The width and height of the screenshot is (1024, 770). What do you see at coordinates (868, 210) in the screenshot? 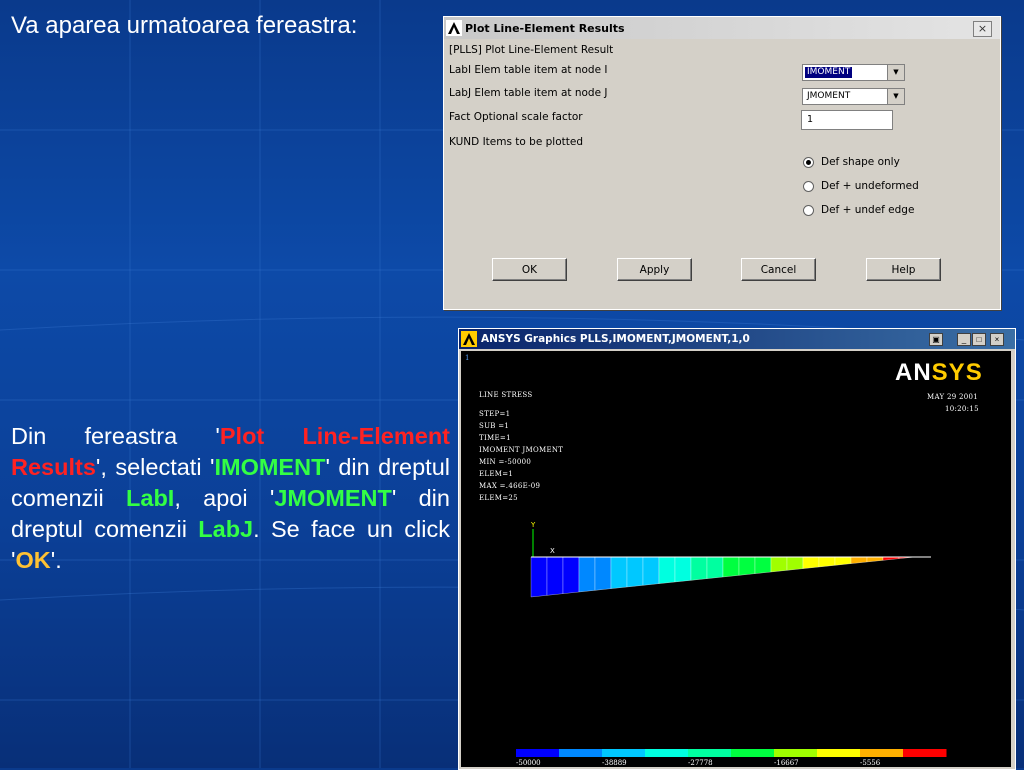
I see `radio-label: Def + undef edge` at bounding box center [868, 210].